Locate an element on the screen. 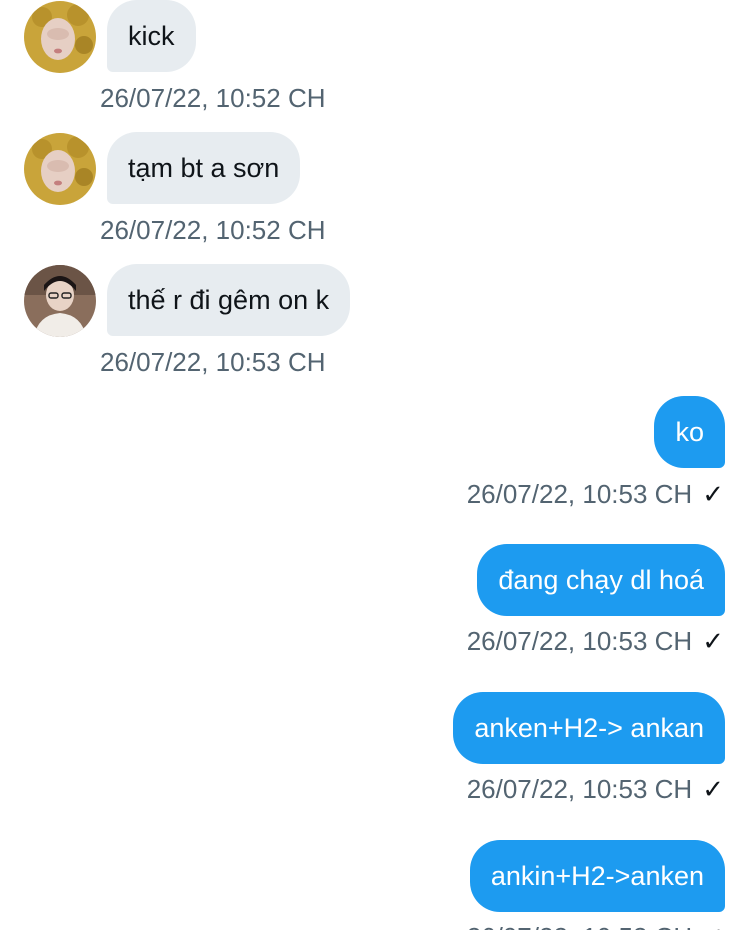 The image size is (750, 930). message-bubble: ko is located at coordinates (689, 432).